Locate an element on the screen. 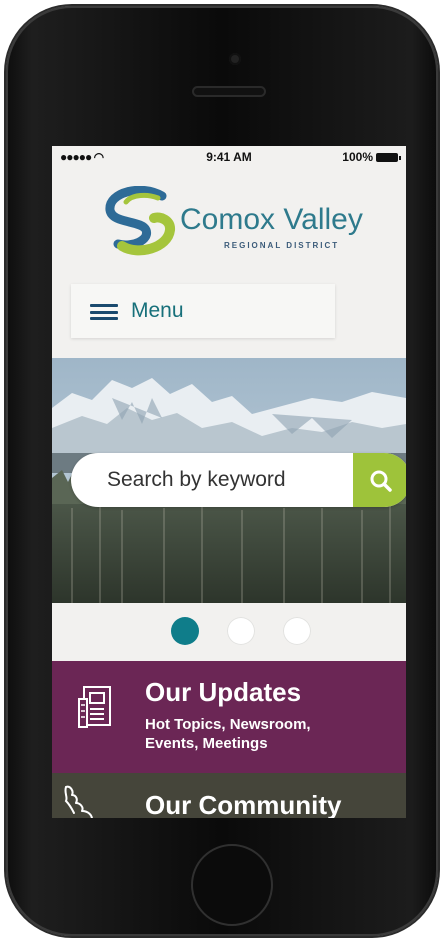  logo-subtitle: REGIONAL DISTRICT is located at coordinates (282, 245).